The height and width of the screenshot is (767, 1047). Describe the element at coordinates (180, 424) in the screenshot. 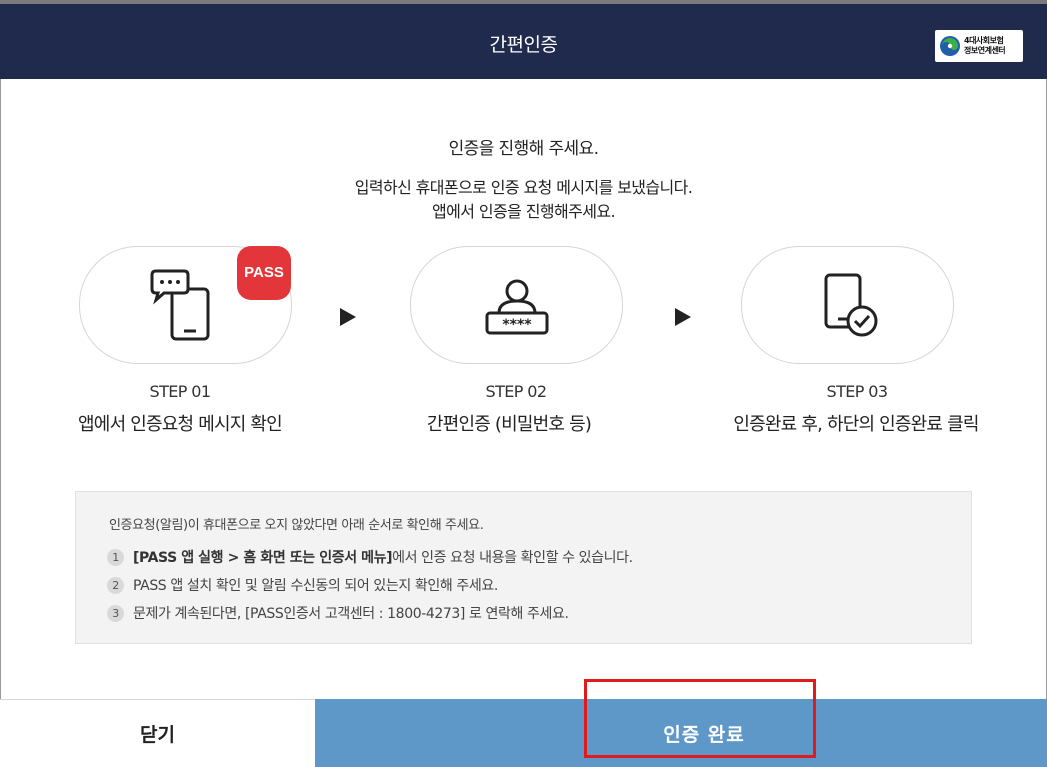

I see `step-1-description: 앱에서 인증요청 메시지 확인` at that location.